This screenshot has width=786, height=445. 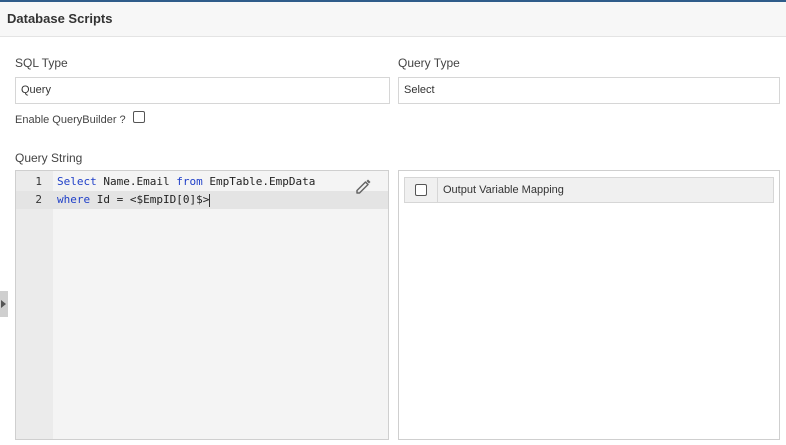 I want to click on query-string-label: Query String, so click(x=49, y=158).